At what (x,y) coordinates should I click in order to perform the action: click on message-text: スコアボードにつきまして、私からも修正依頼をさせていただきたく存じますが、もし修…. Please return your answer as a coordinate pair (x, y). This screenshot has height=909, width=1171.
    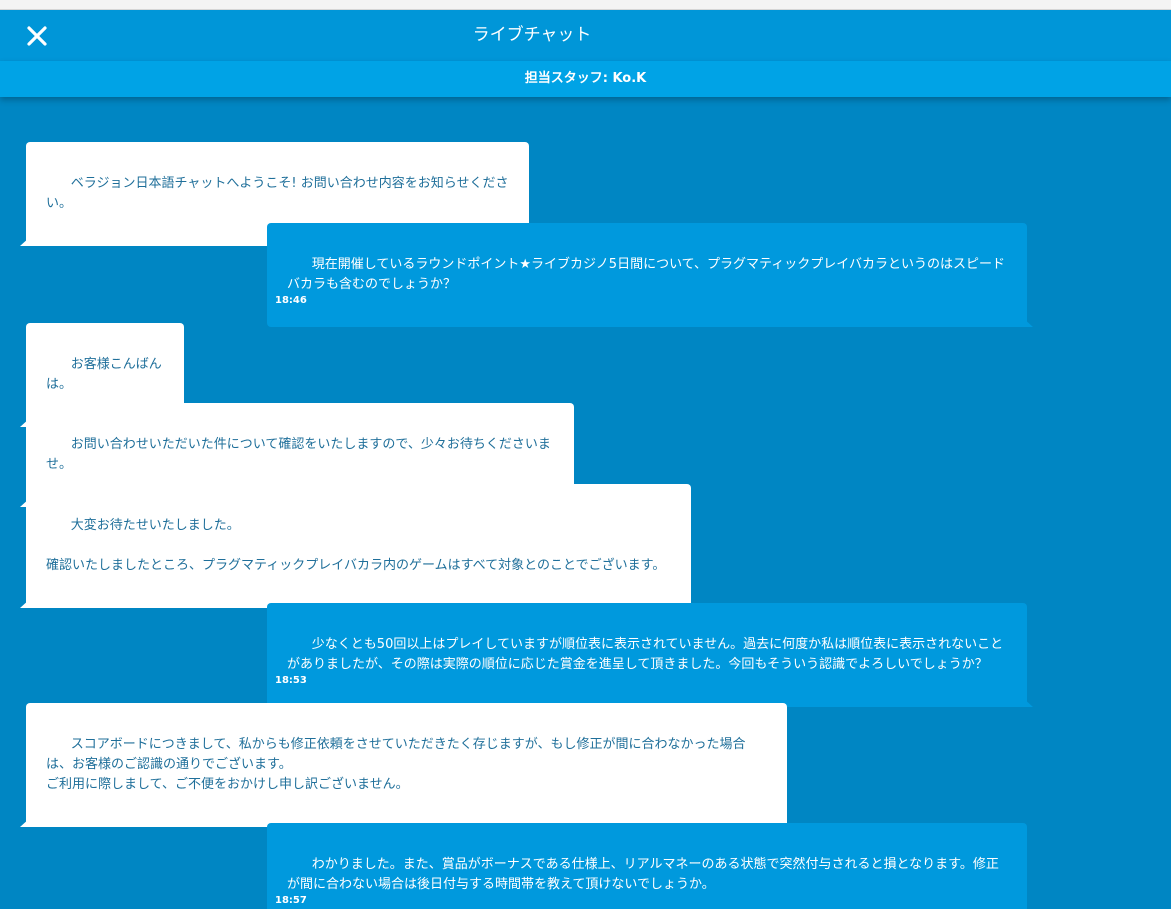
    Looking at the image, I should click on (396, 764).